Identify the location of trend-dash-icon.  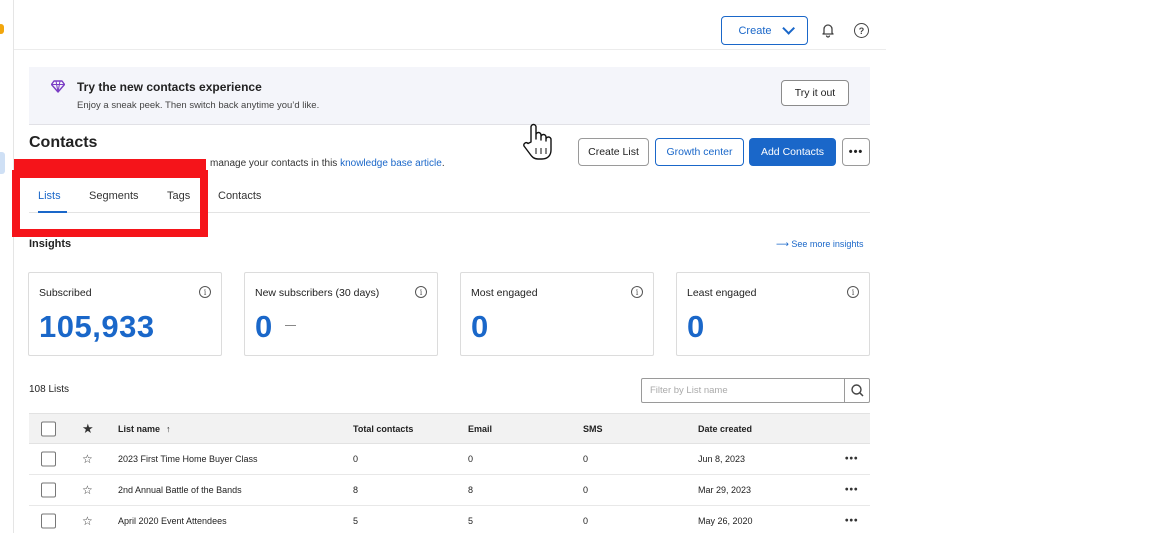
(290, 325).